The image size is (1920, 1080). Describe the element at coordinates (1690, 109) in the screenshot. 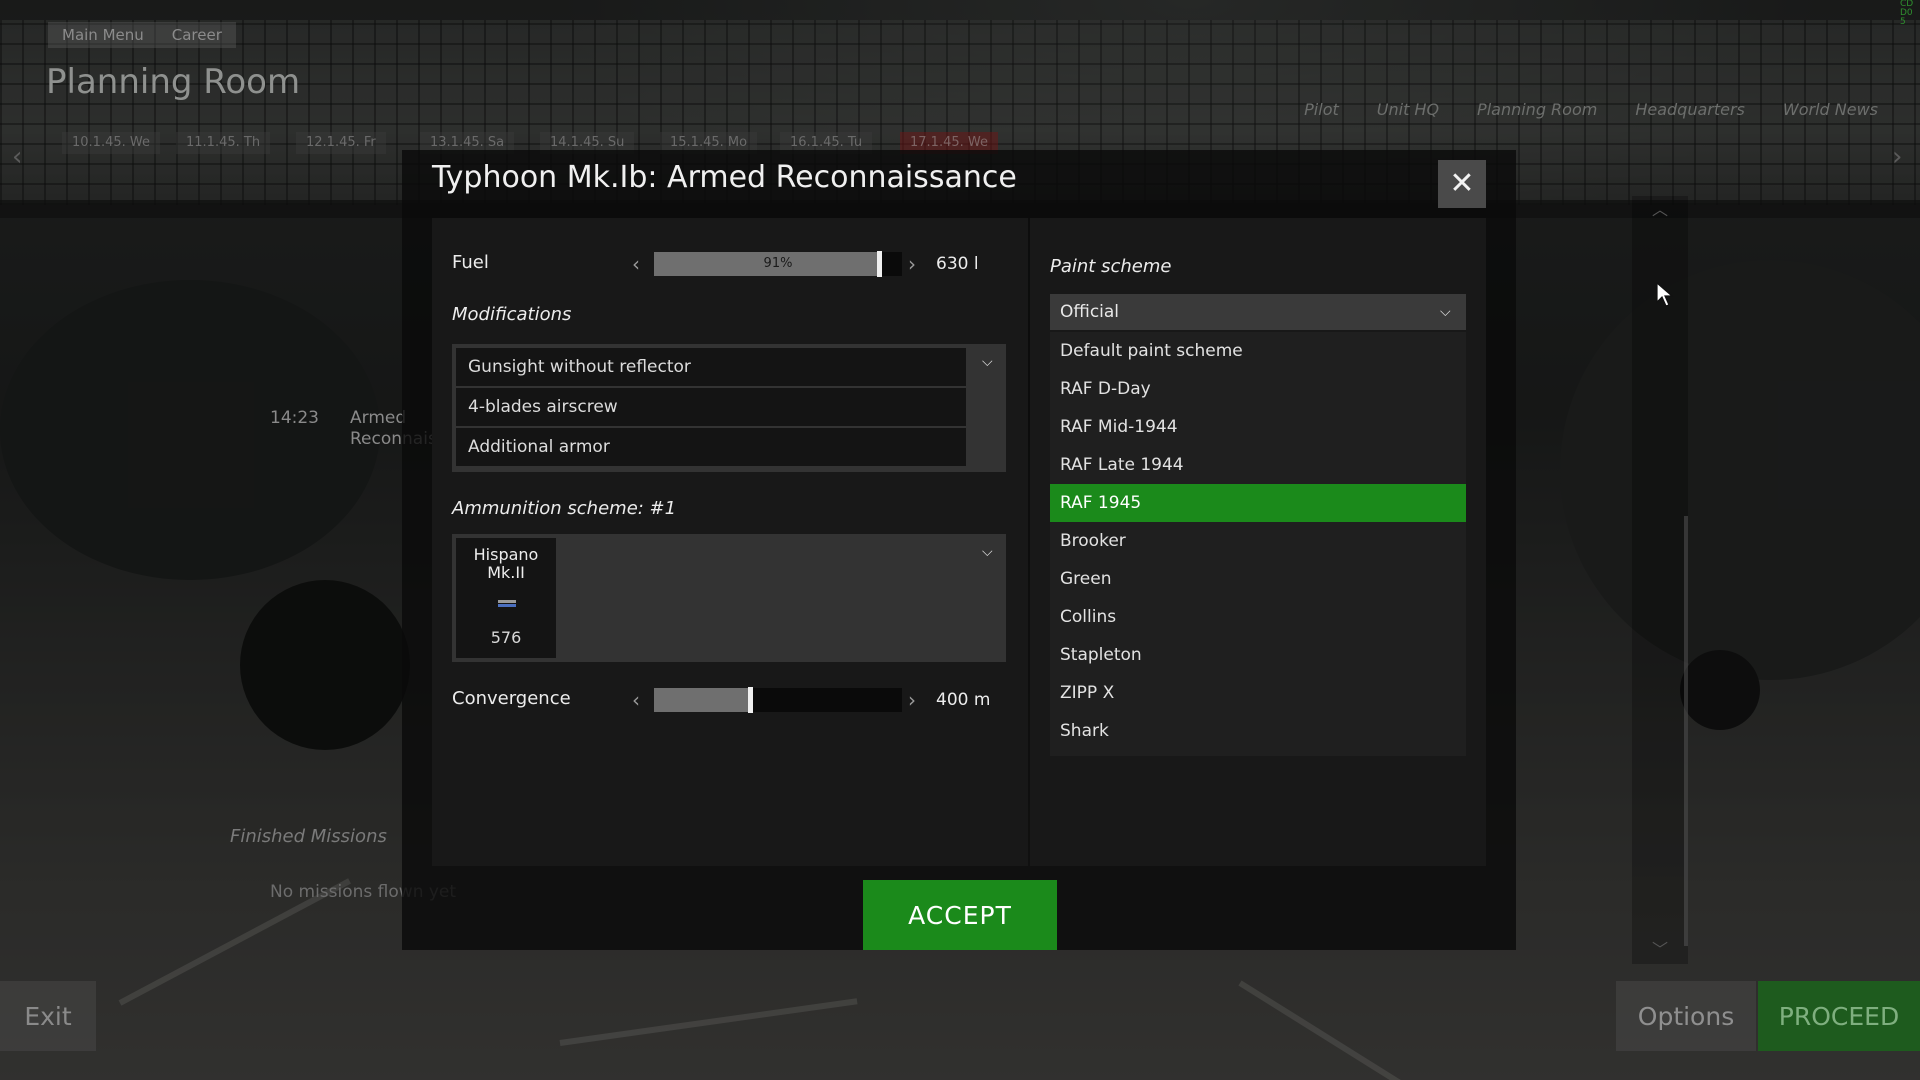

I see `nav-headquarters: Headquarters` at that location.